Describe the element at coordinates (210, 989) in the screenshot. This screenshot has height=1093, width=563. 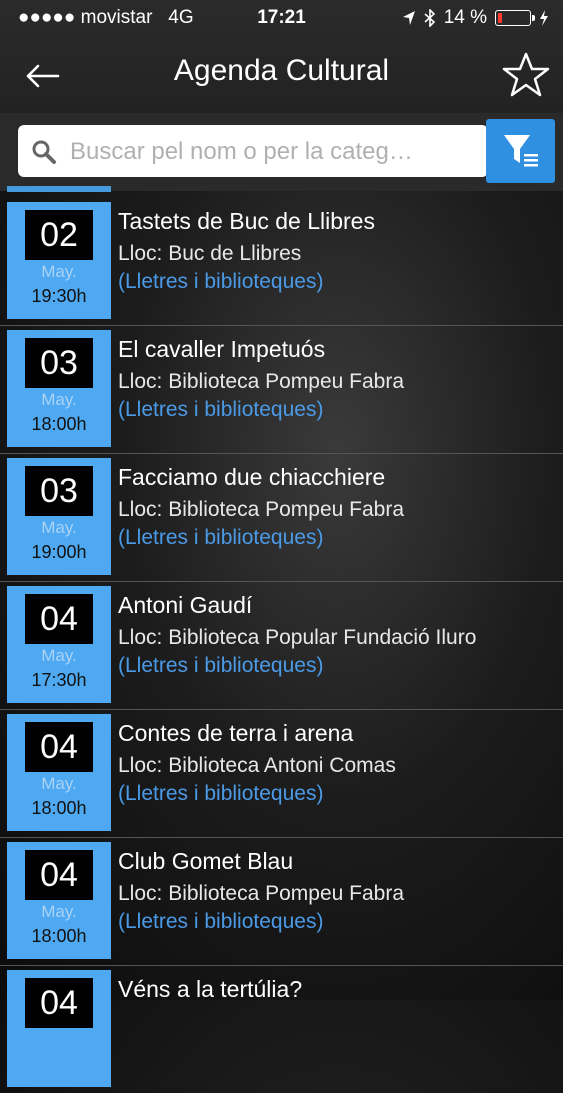
I see `event-title: Véns a la tertúlia?` at that location.